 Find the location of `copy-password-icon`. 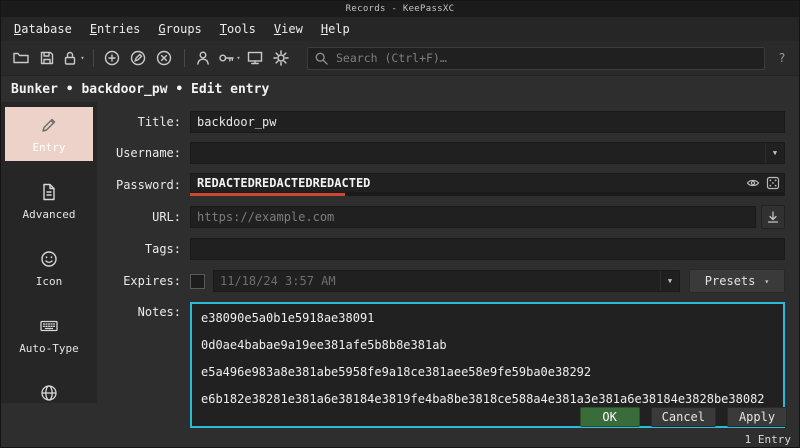

copy-password-icon is located at coordinates (226, 58).